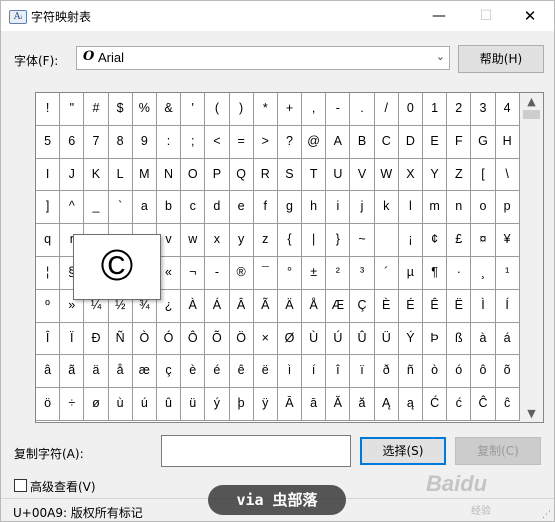 The width and height of the screenshot is (555, 522). I want to click on character-cell: 4, so click(507, 109).